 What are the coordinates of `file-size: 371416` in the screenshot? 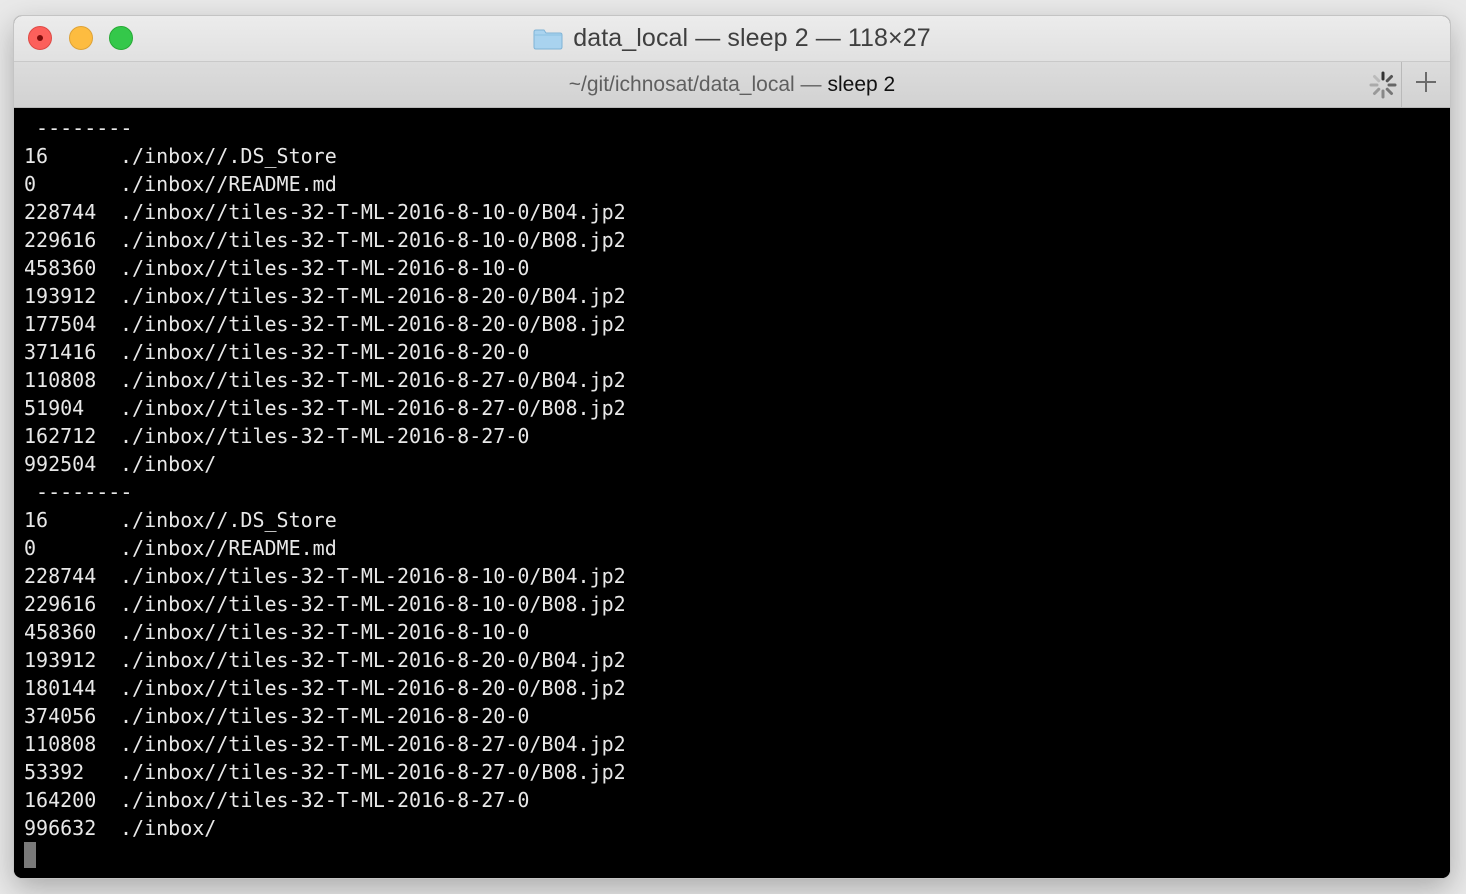 It's located at (60, 352).